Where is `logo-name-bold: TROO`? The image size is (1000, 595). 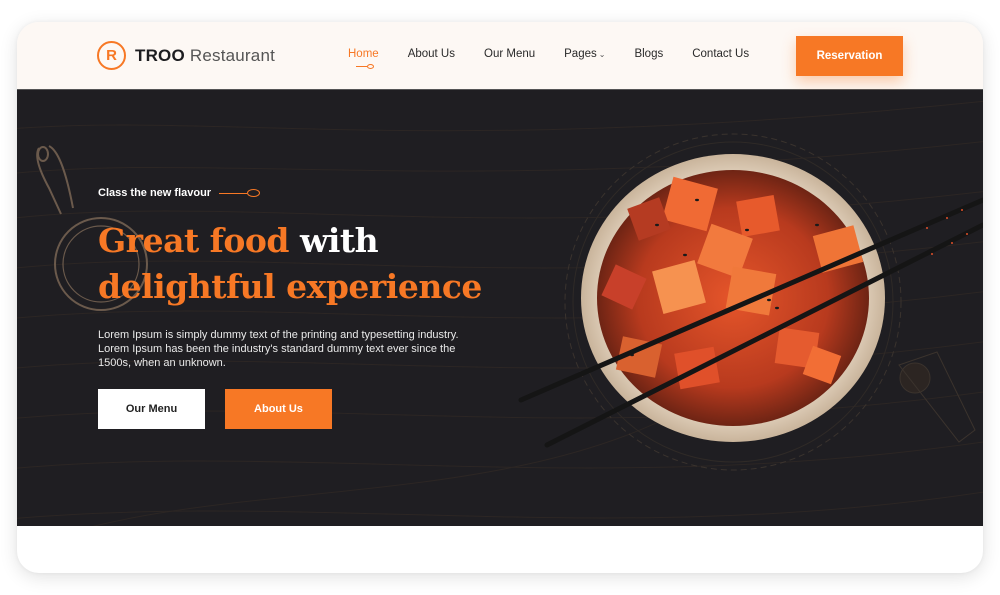
logo-name-bold: TROO is located at coordinates (160, 55).